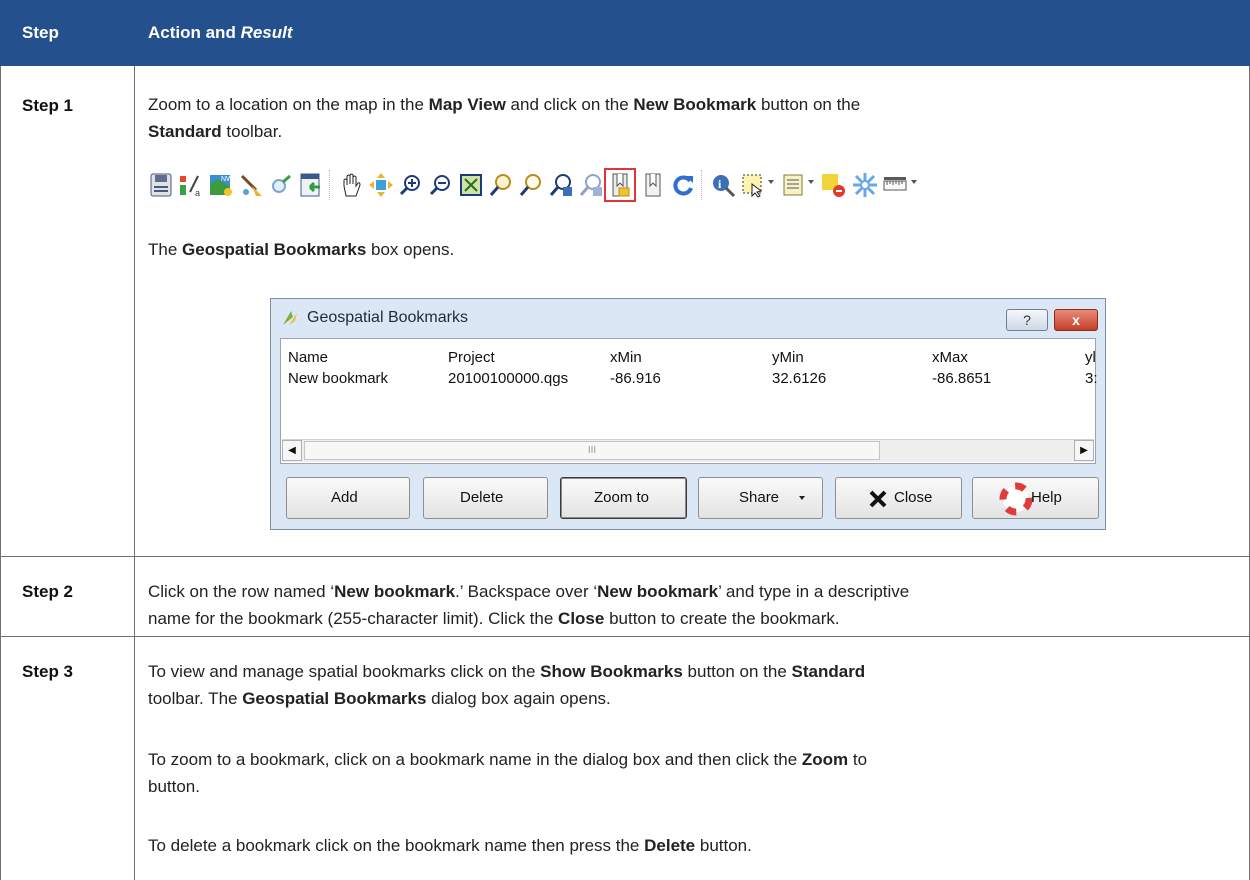 Image resolution: width=1250 pixels, height=880 pixels. I want to click on measure-icon, so click(895, 185).